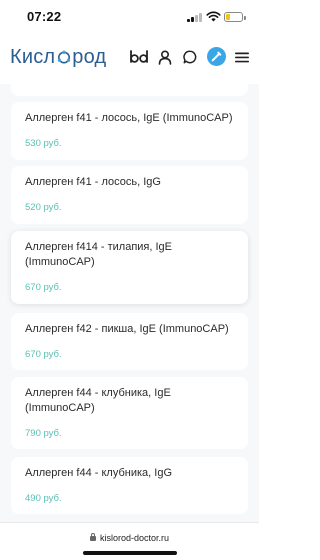 The height and width of the screenshot is (560, 320). I want to click on list-item: Аллерген f44 - клубника, IgG 490 руб., so click(129, 485).